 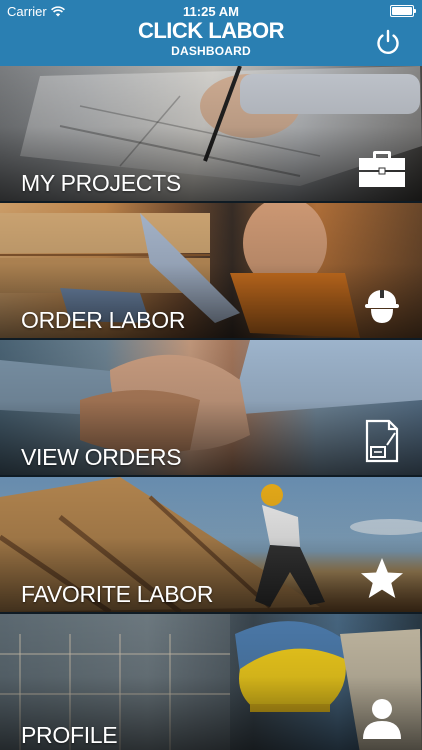 I want to click on battery-icon, so click(x=403, y=11).